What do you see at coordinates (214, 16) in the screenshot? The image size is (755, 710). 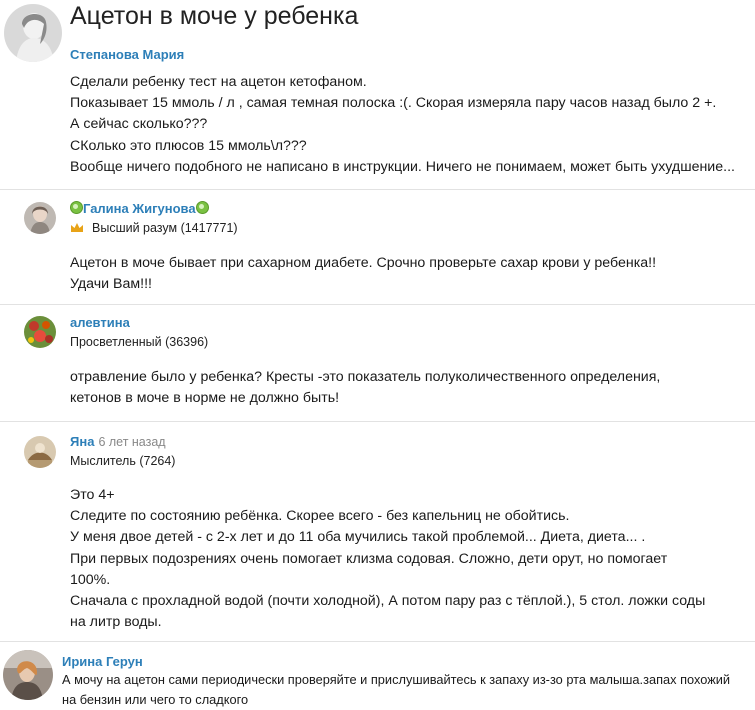 I see `question-title: Ацетон в моче у ребенка` at bounding box center [214, 16].